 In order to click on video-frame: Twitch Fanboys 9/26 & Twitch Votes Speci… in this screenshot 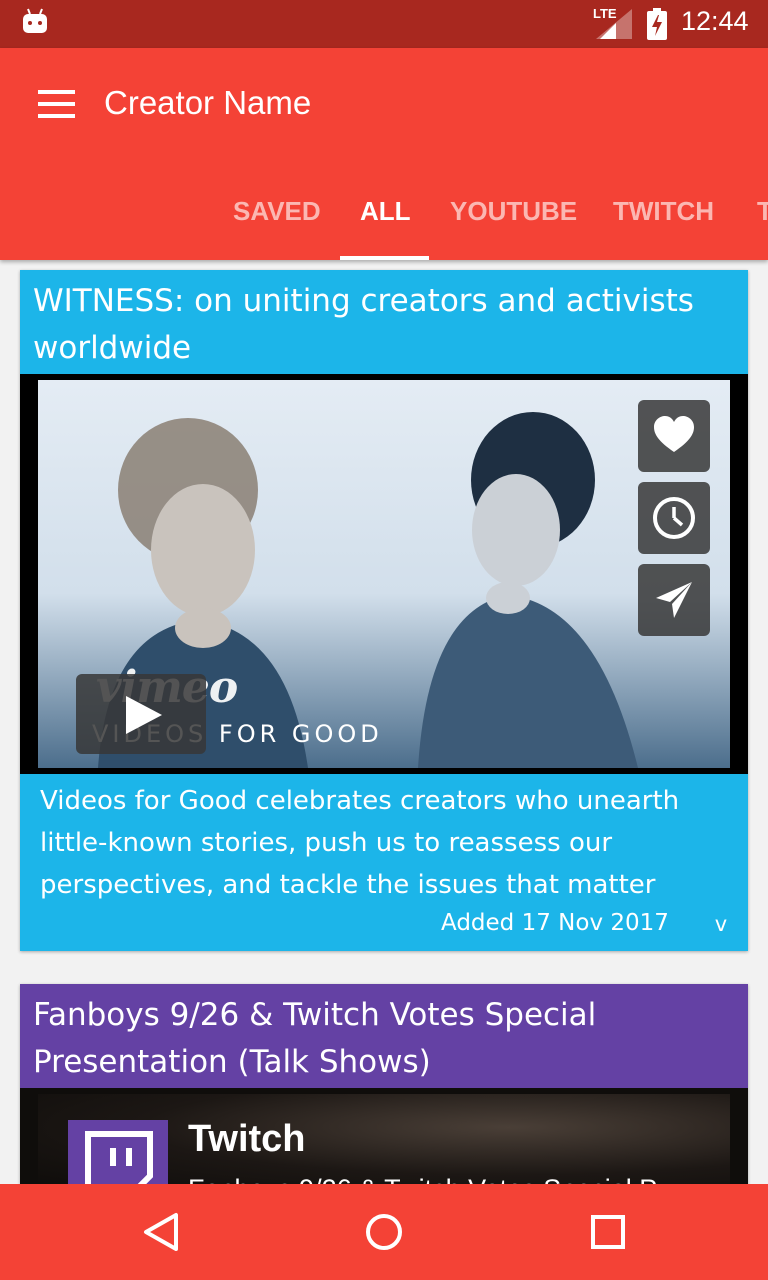, I will do `click(384, 1138)`.